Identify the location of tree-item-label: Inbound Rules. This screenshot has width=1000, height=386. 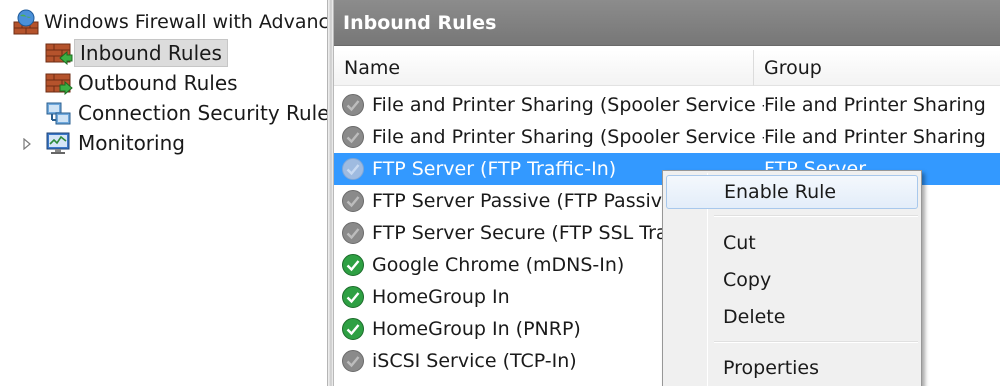
(151, 53).